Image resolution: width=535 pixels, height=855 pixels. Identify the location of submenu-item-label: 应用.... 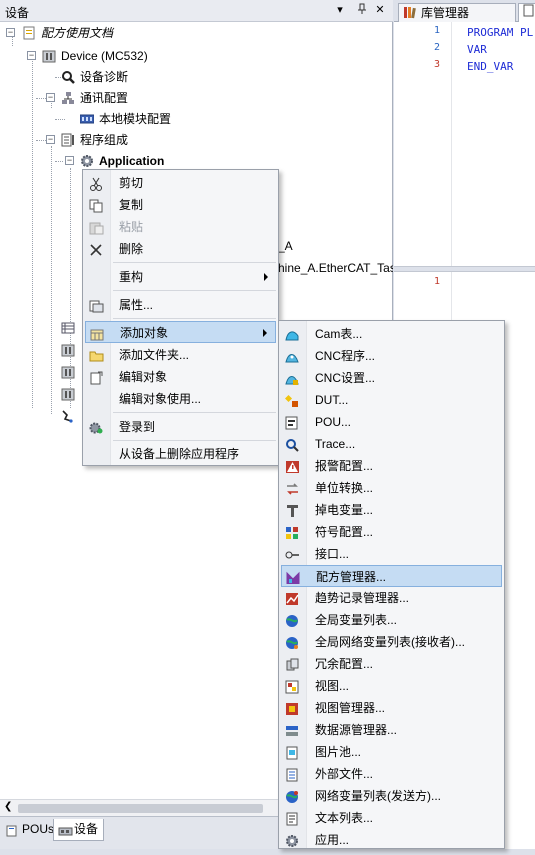
(332, 840).